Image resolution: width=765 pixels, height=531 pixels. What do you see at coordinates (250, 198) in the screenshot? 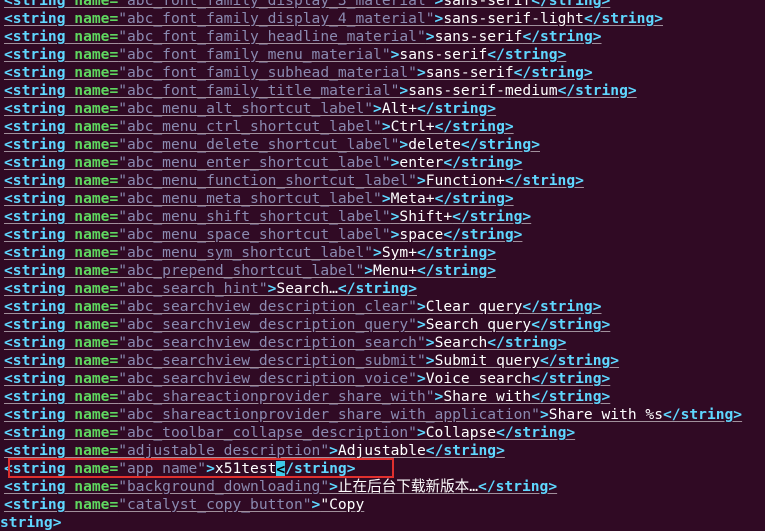
I see `xml-attr-value: "abc_menu_meta_shortcut_label"` at bounding box center [250, 198].